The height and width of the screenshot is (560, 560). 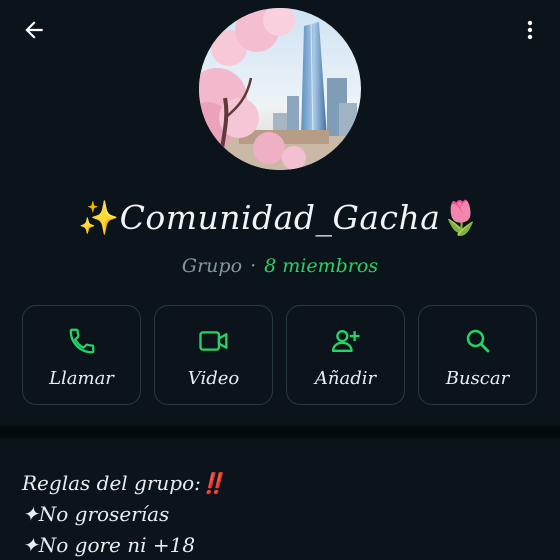 I want to click on video-icon, so click(x=212, y=341).